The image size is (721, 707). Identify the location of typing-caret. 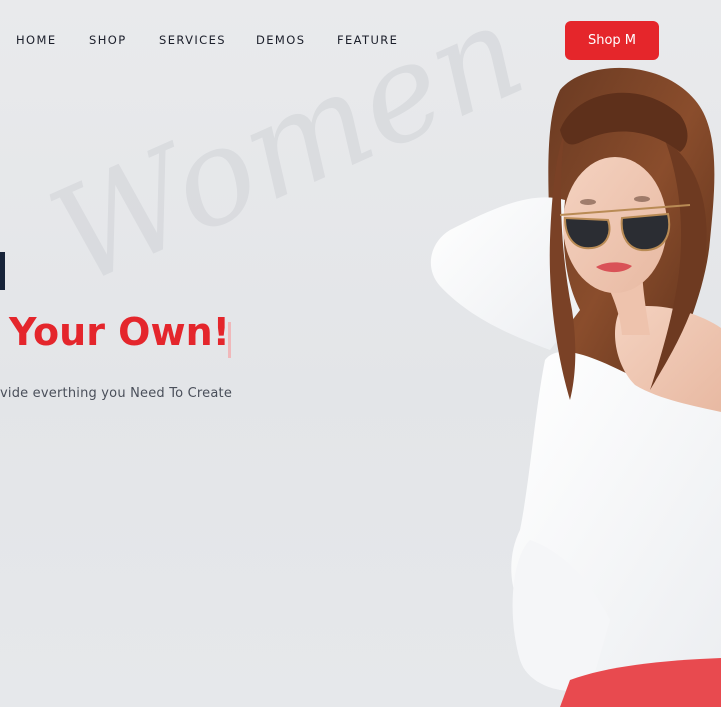
(229, 340).